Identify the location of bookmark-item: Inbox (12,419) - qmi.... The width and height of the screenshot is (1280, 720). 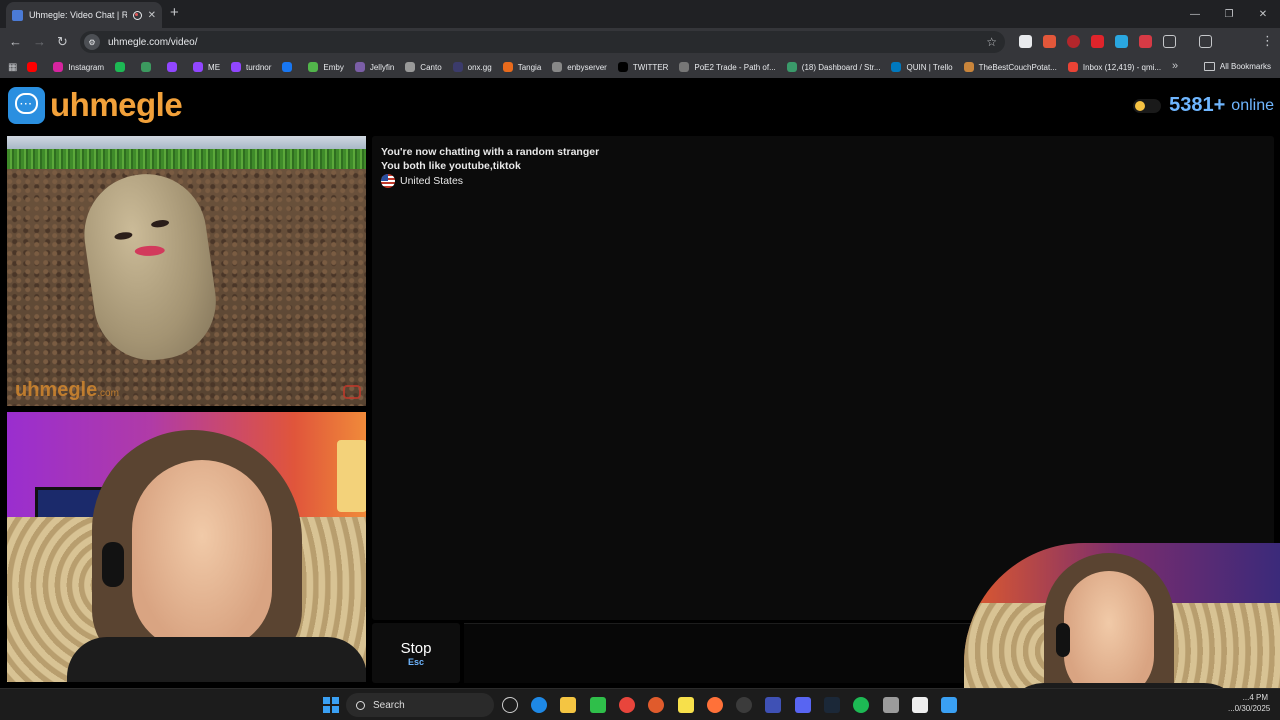
(1114, 67).